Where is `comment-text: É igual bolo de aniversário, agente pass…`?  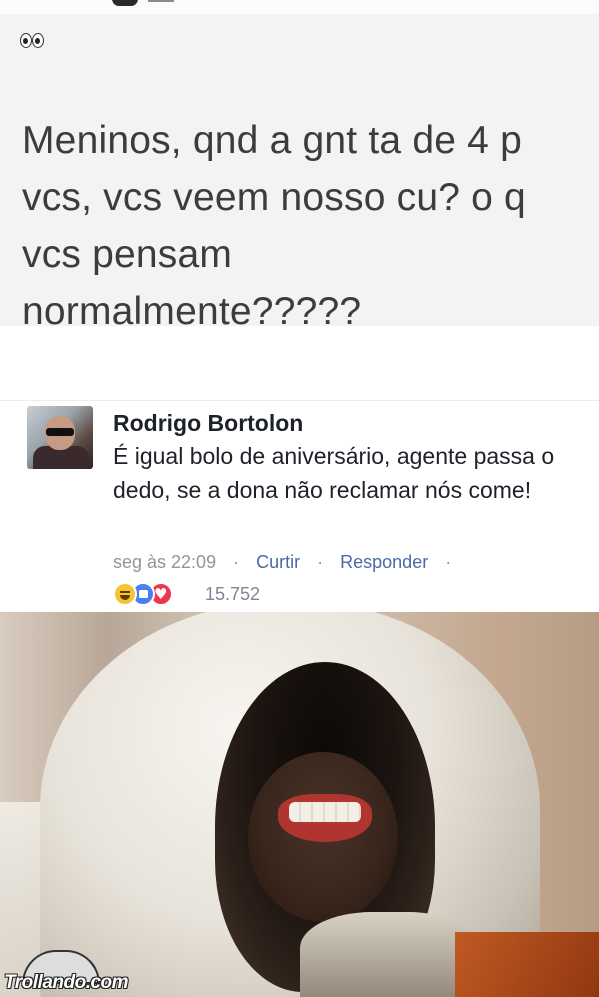 comment-text: É igual bolo de aniversário, agente pass… is located at coordinates (334, 473).